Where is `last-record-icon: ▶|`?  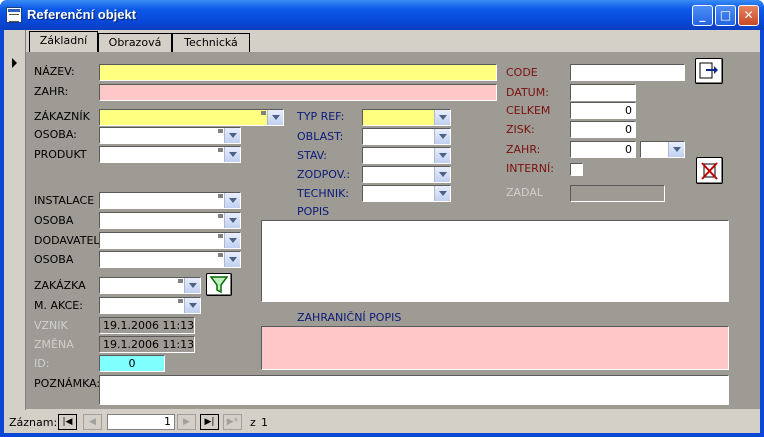
last-record-icon: ▶| is located at coordinates (209, 422).